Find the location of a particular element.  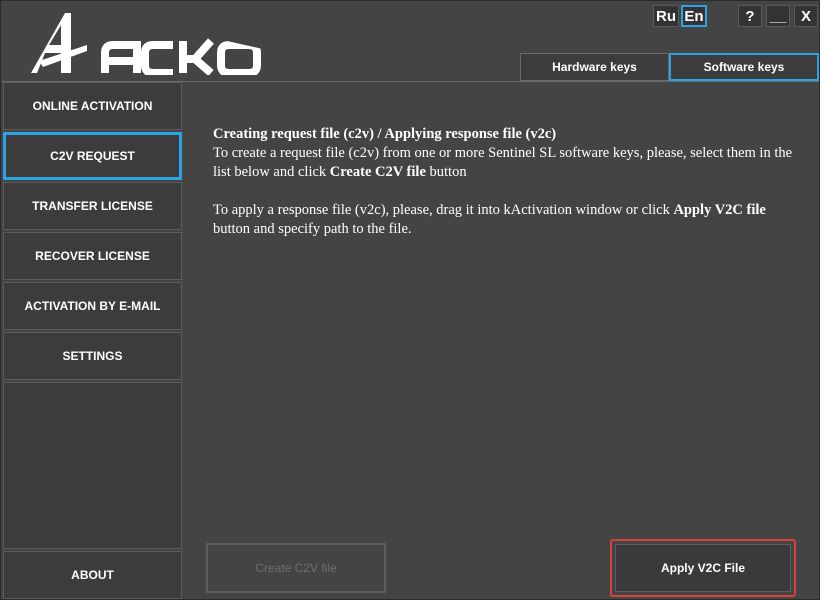

help-button: ? is located at coordinates (750, 16).